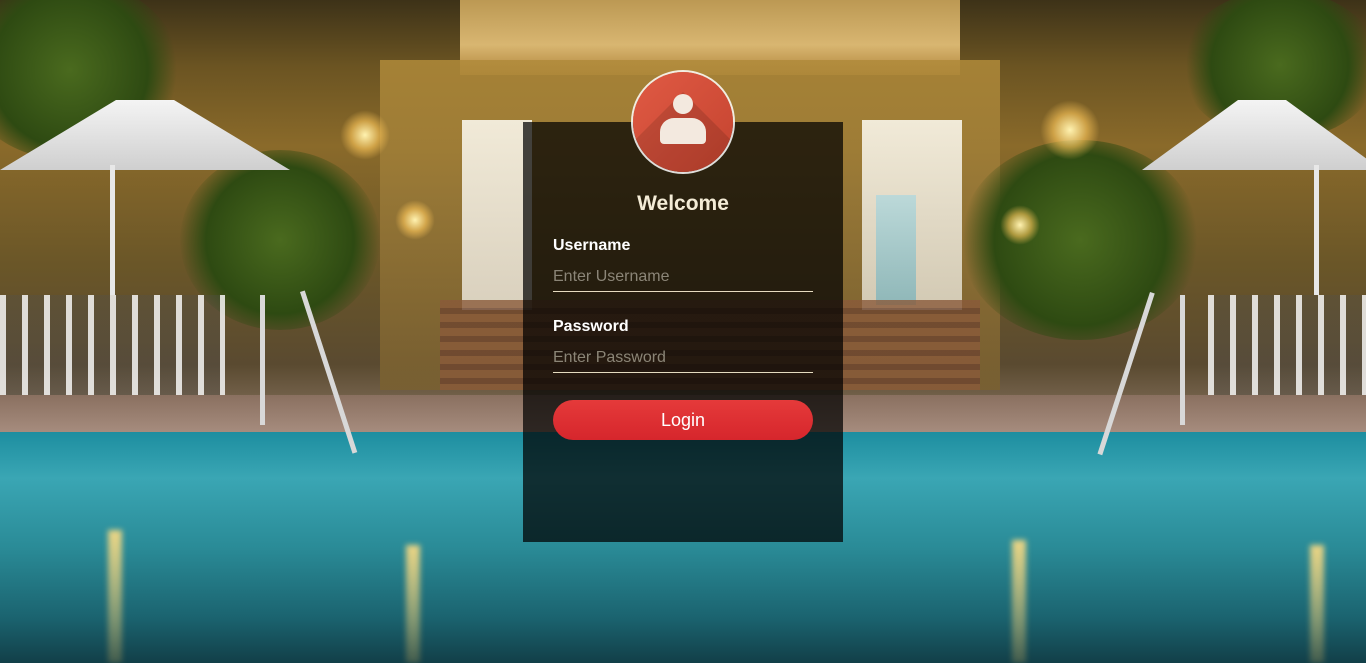 This screenshot has width=1366, height=663. Describe the element at coordinates (896, 250) in the screenshot. I see `background-door-glass` at that location.